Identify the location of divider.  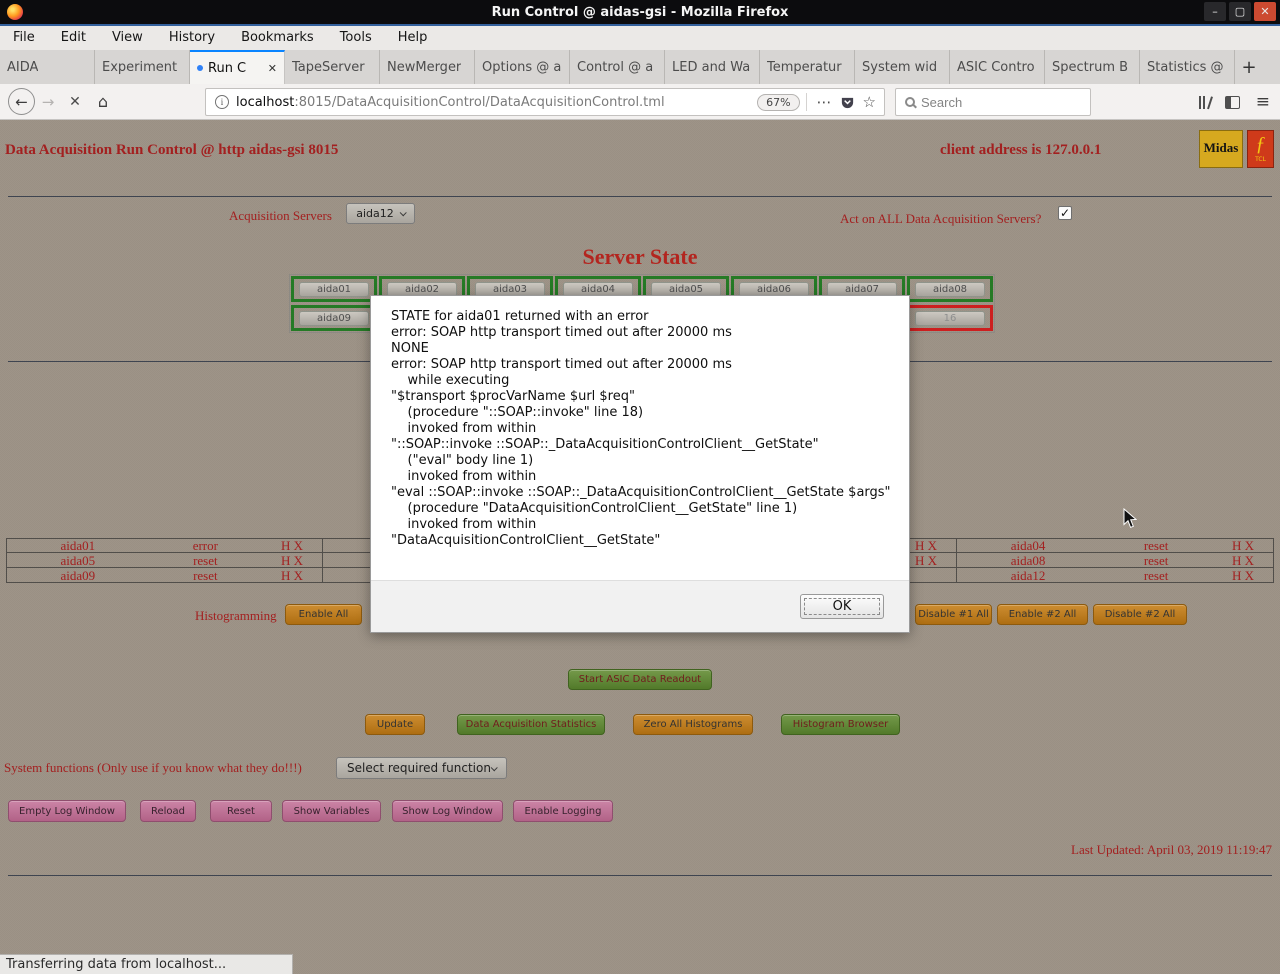
(640, 875).